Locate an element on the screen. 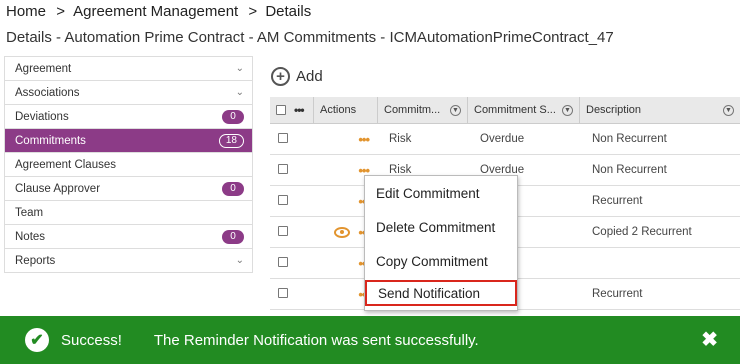 Image resolution: width=740 pixels, height=364 pixels. sidebar-item-team: Team is located at coordinates (128, 213).